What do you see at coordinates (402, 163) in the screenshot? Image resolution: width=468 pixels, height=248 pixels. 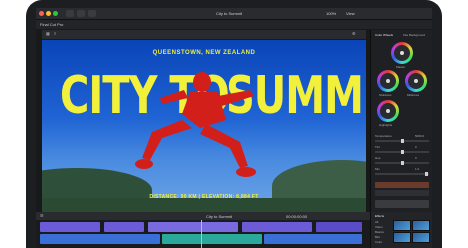 I see `hue-slider` at bounding box center [402, 163].